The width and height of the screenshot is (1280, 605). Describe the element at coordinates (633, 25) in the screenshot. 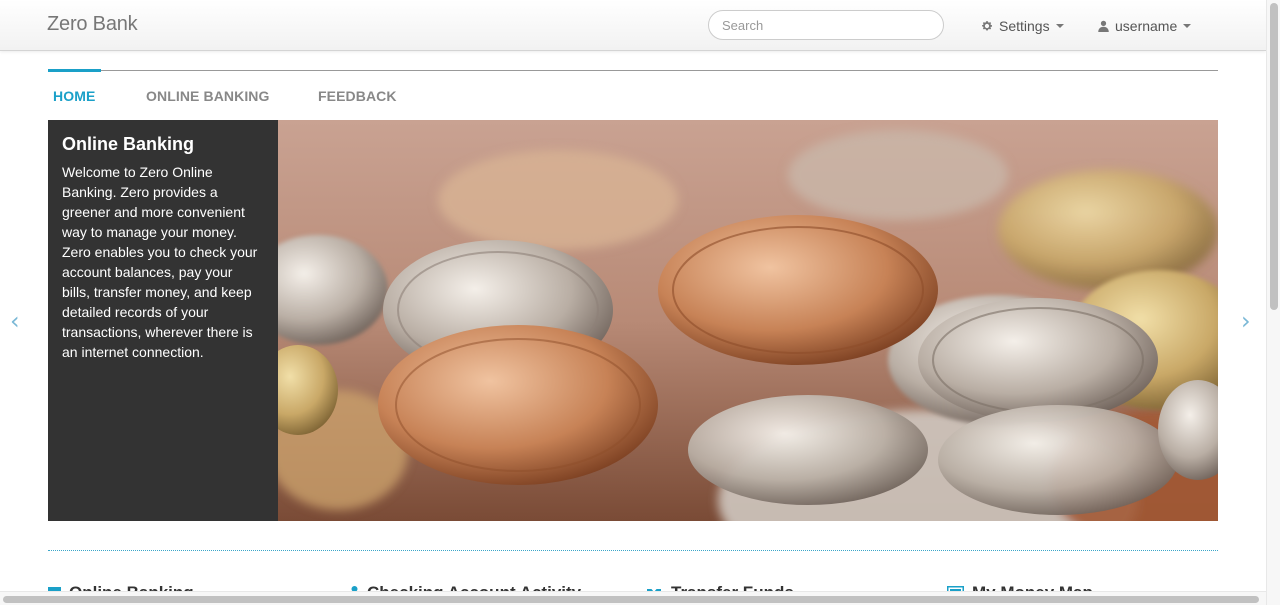

I see `top-navbar: Zero Bank Settings username` at that location.